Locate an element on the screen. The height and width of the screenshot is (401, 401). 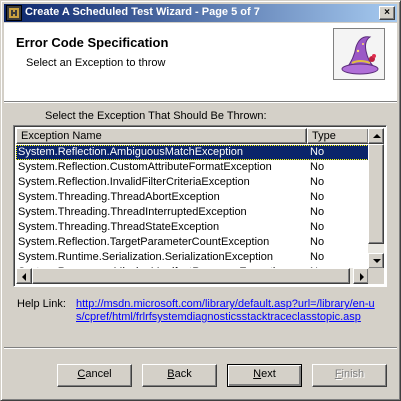
arrow-left-icon is located at coordinates (24, 277).